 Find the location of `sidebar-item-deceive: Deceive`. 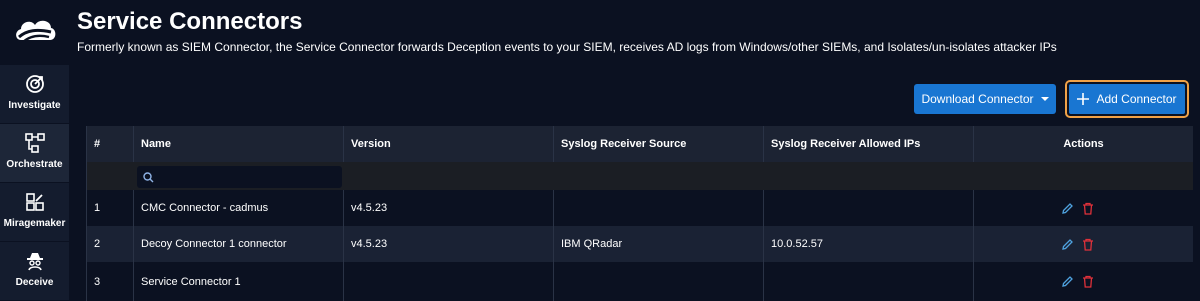

sidebar-item-deceive: Deceive is located at coordinates (34, 271).